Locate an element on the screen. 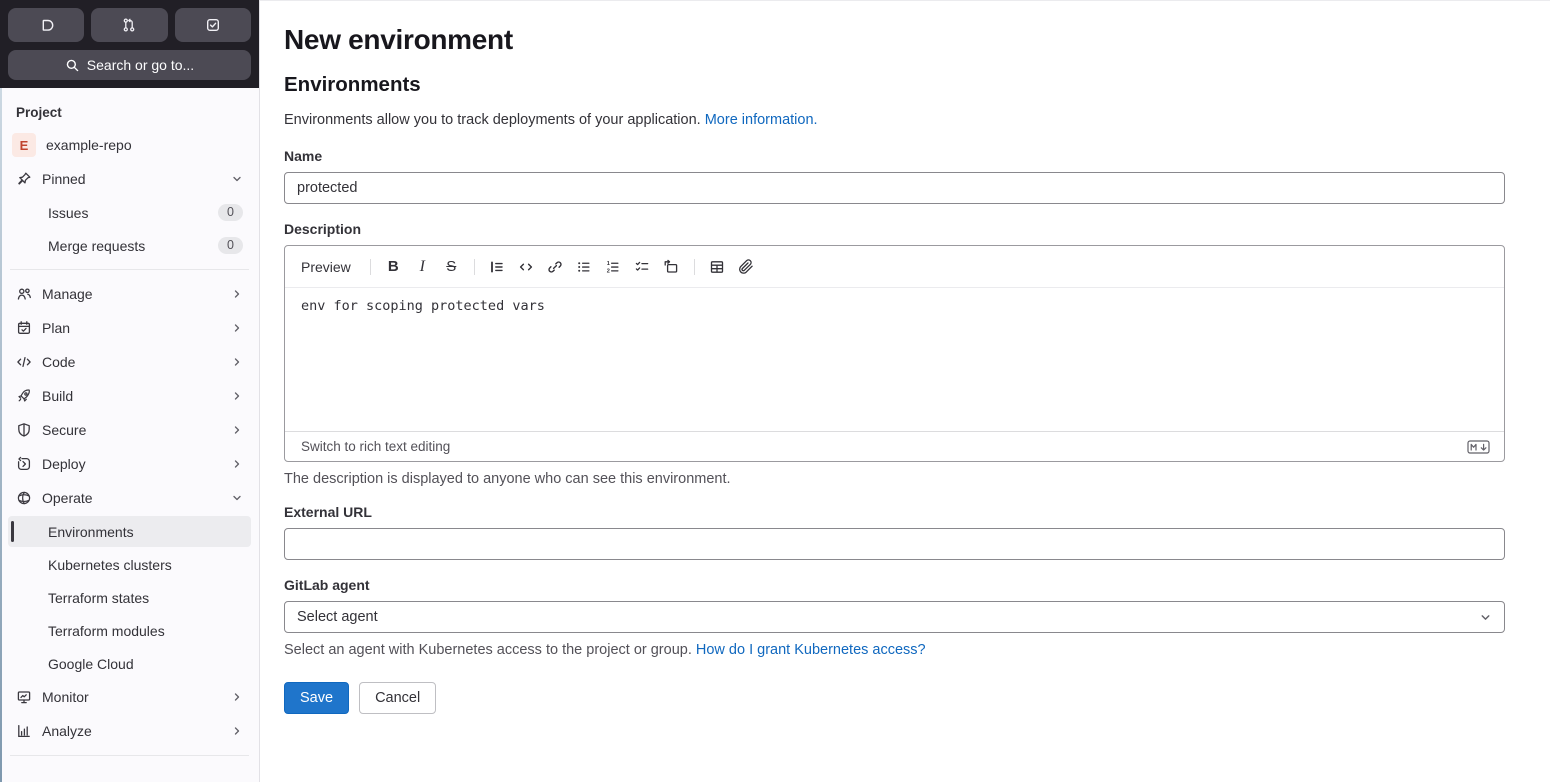 The width and height of the screenshot is (1550, 782). sidebar-item-terraform-modules: Terraform modules is located at coordinates (129, 630).